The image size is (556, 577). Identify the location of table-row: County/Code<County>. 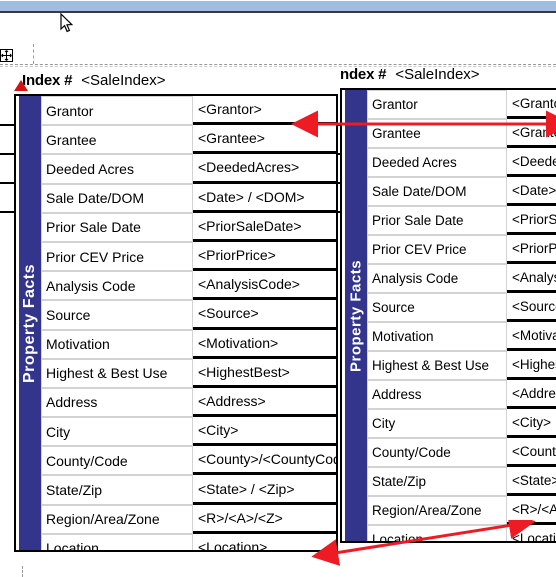
(461, 452).